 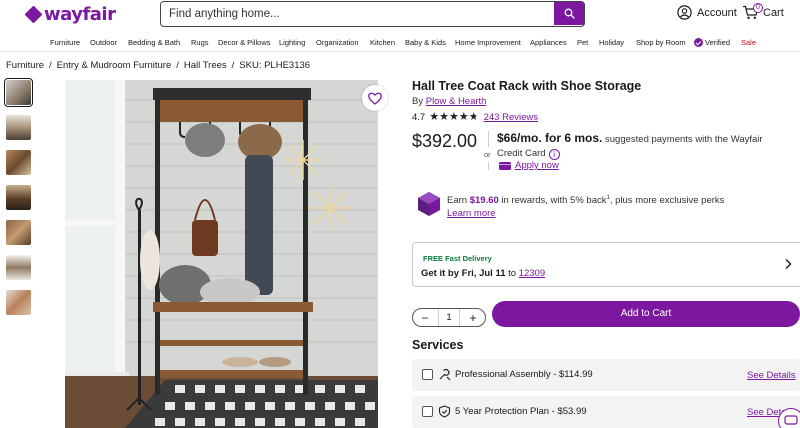 I want to click on add-to-cart-button: Add to Cart, so click(x=646, y=314).